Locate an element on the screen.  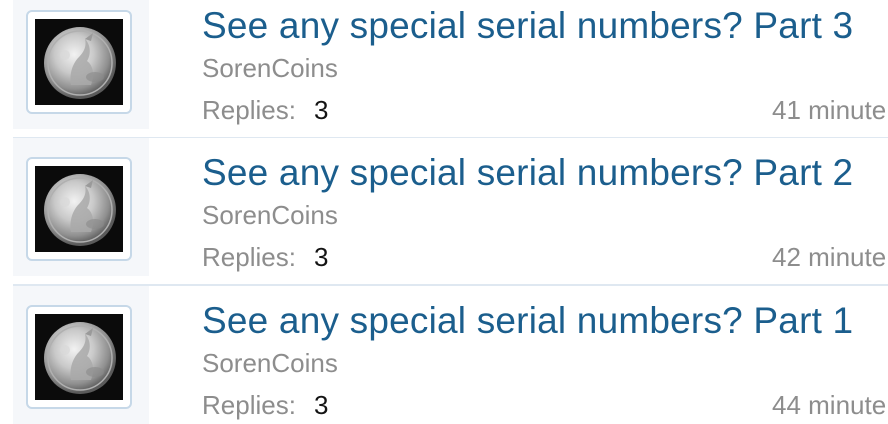
last-post-time: 44 minute is located at coordinates (829, 405).